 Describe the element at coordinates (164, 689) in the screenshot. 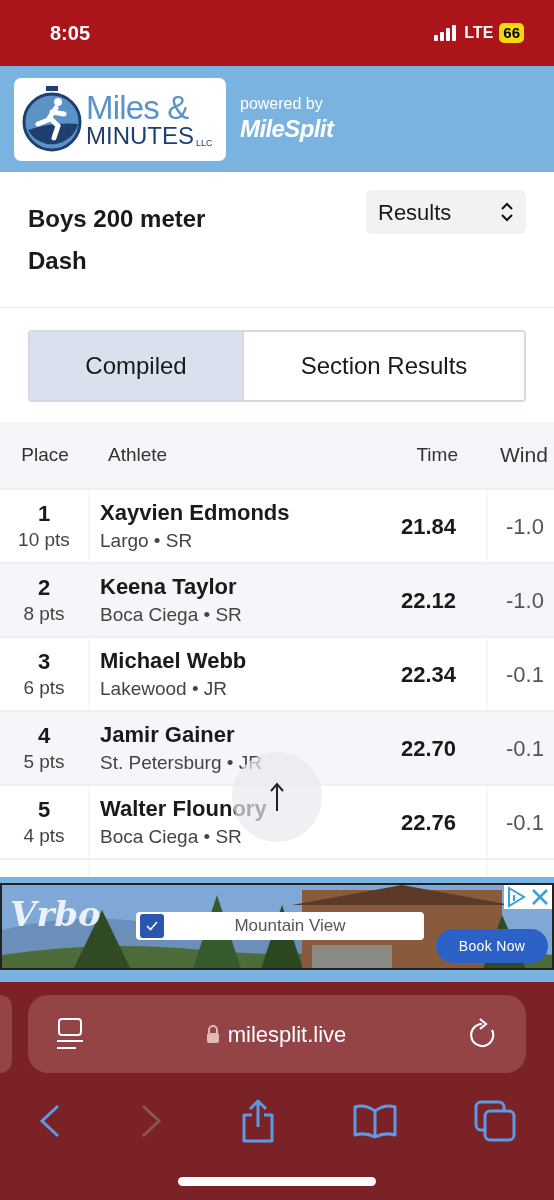

I see `team-text: Lakewood • JR` at that location.